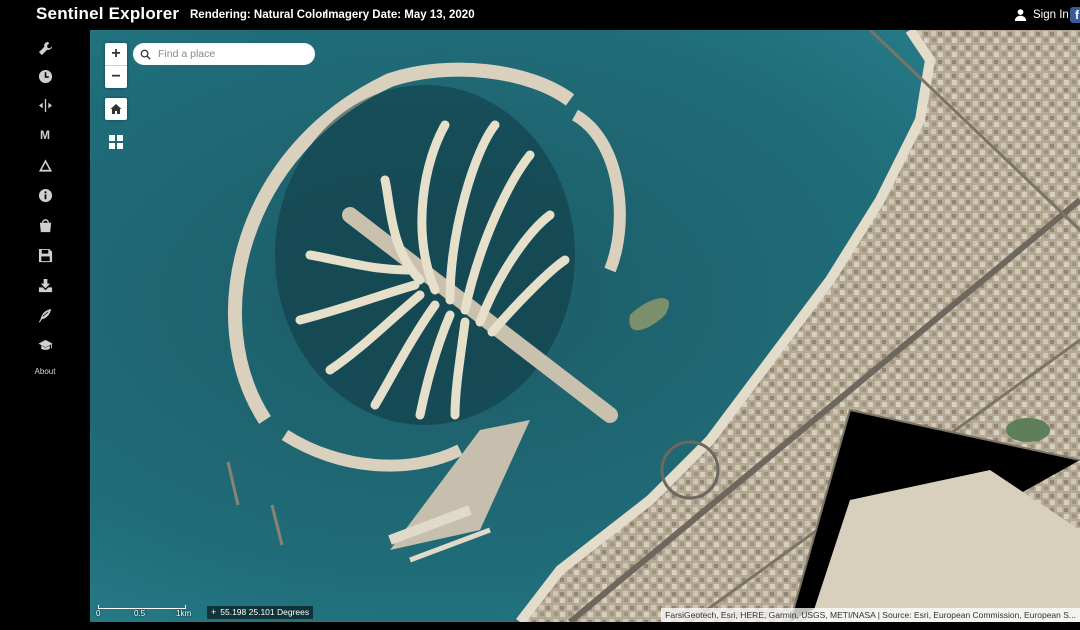  What do you see at coordinates (585, 626) in the screenshot?
I see `bottom-strip` at bounding box center [585, 626].